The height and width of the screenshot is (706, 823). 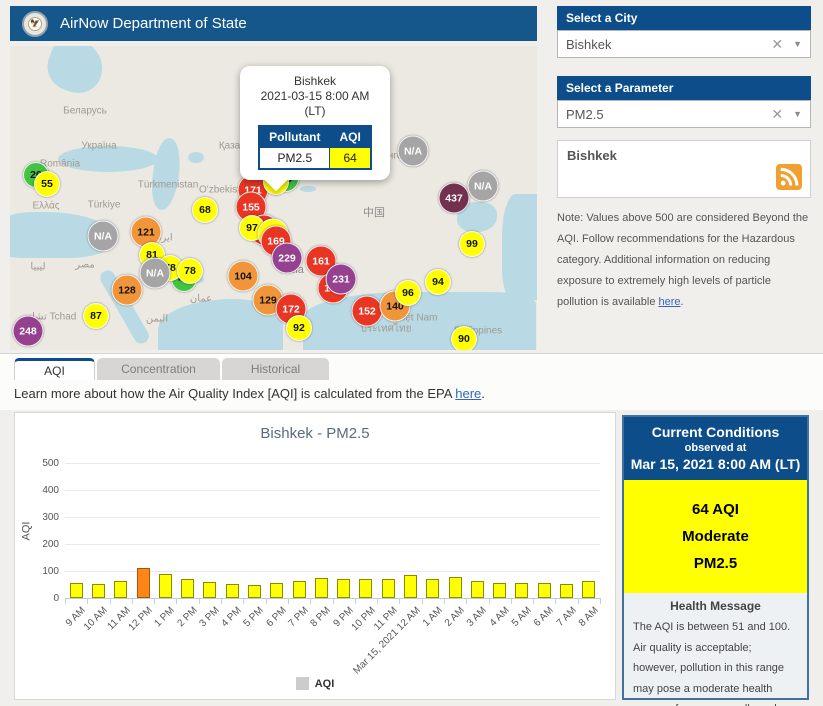 What do you see at coordinates (158, 369) in the screenshot?
I see `tab-concentration: Concentration` at bounding box center [158, 369].